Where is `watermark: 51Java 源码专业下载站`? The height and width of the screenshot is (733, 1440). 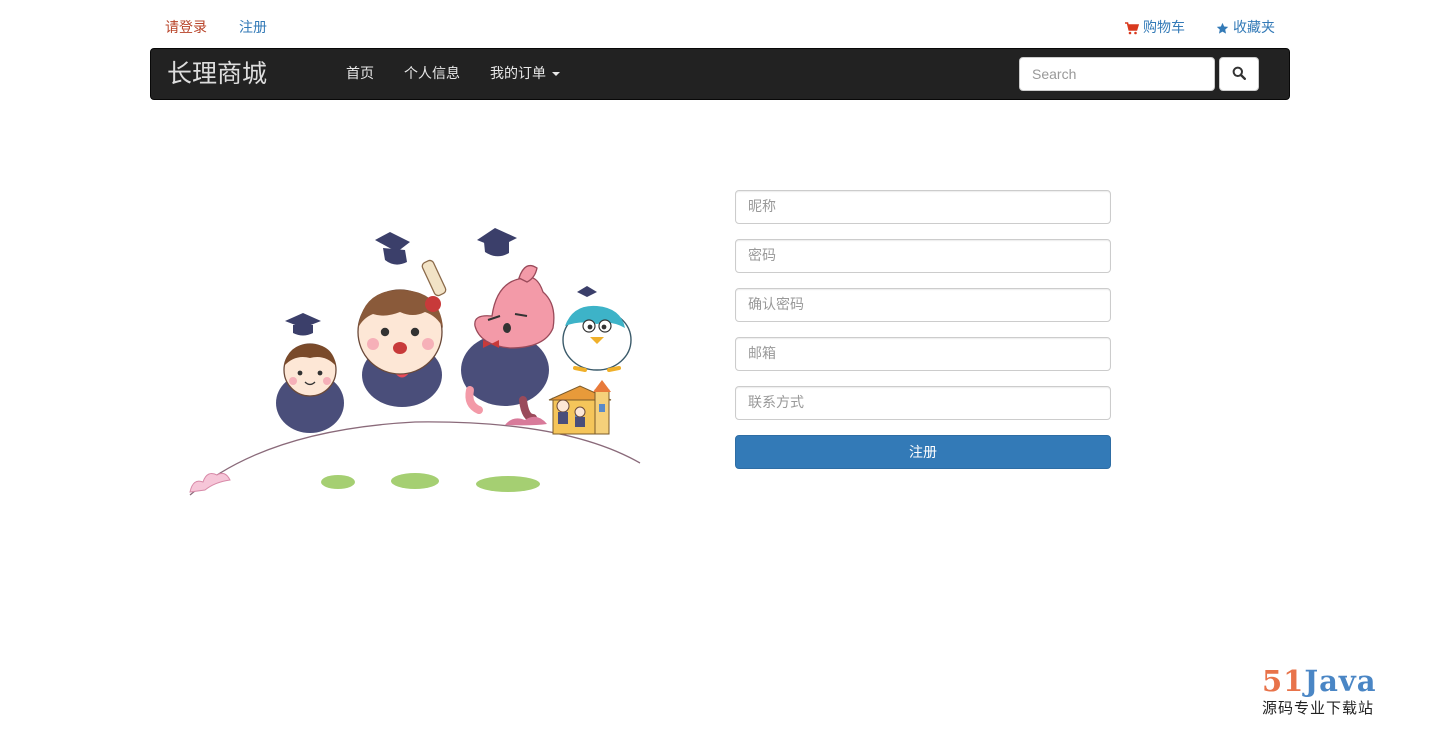 watermark: 51Java 源码专业下载站 is located at coordinates (1327, 691).